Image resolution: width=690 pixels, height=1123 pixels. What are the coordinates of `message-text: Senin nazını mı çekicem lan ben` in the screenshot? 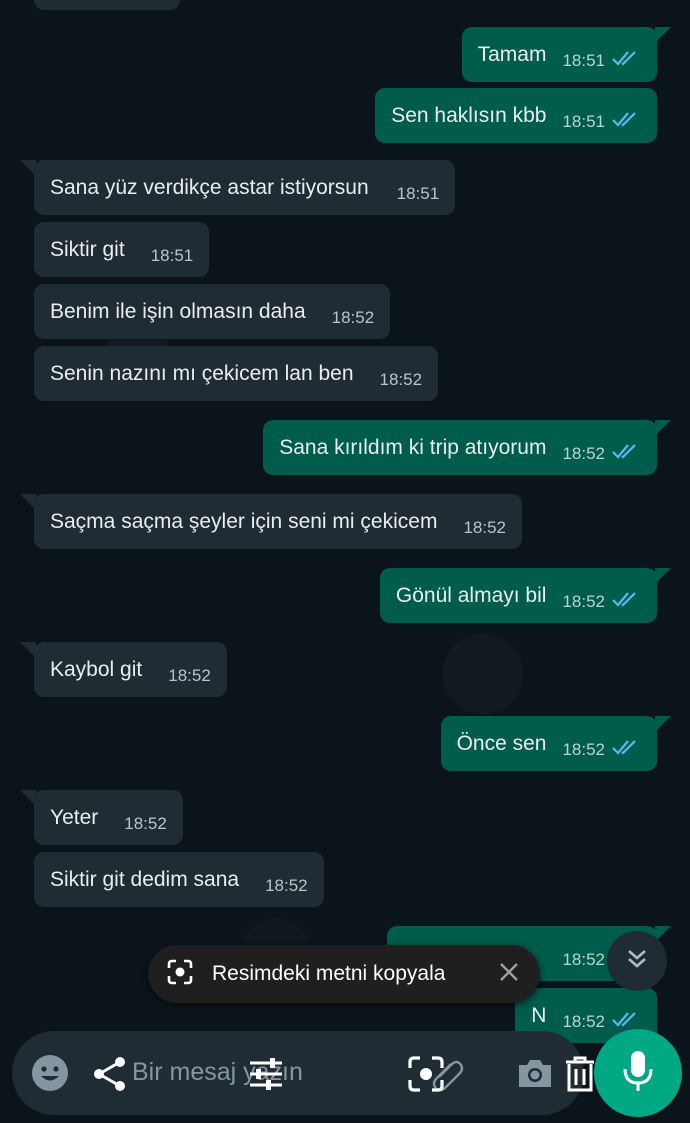 It's located at (202, 373).